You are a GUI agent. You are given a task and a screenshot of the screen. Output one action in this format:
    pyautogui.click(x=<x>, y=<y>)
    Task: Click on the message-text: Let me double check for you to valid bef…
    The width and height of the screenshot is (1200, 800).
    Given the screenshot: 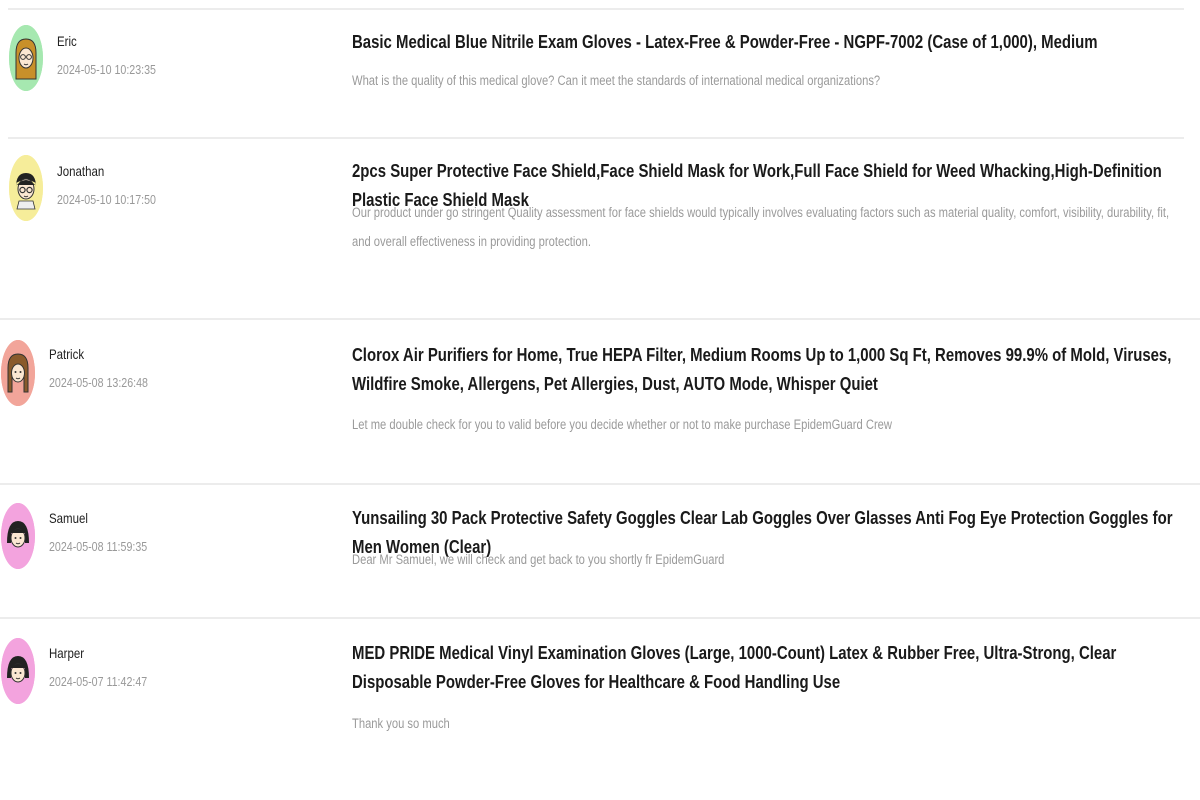 What is the action you would take?
    pyautogui.click(x=622, y=424)
    